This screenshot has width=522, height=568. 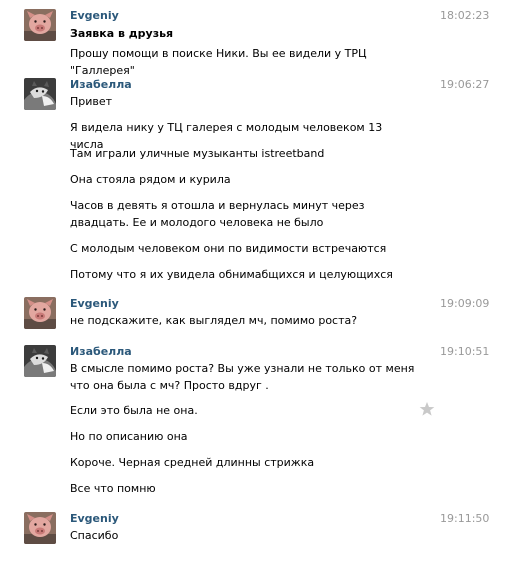 I want to click on star-icon, so click(x=427, y=409).